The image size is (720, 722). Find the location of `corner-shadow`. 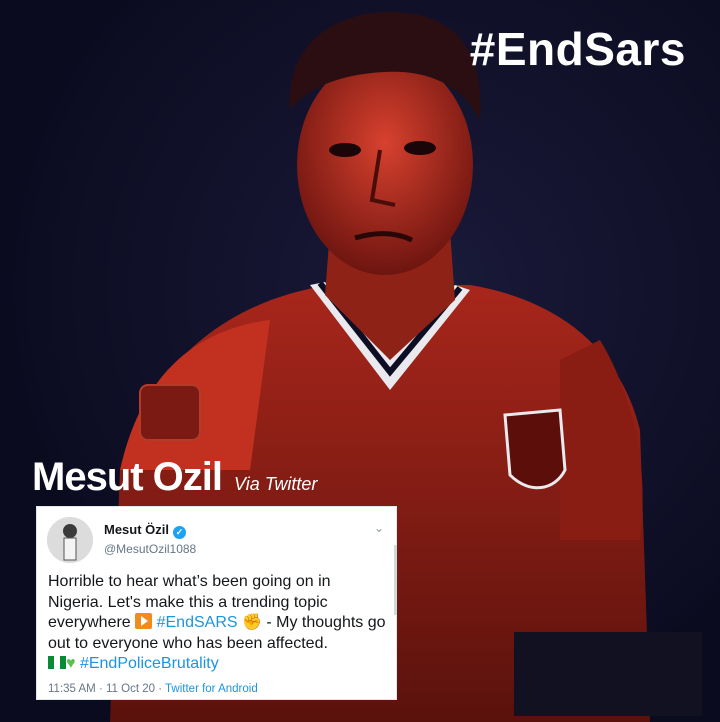

corner-shadow is located at coordinates (608, 674).